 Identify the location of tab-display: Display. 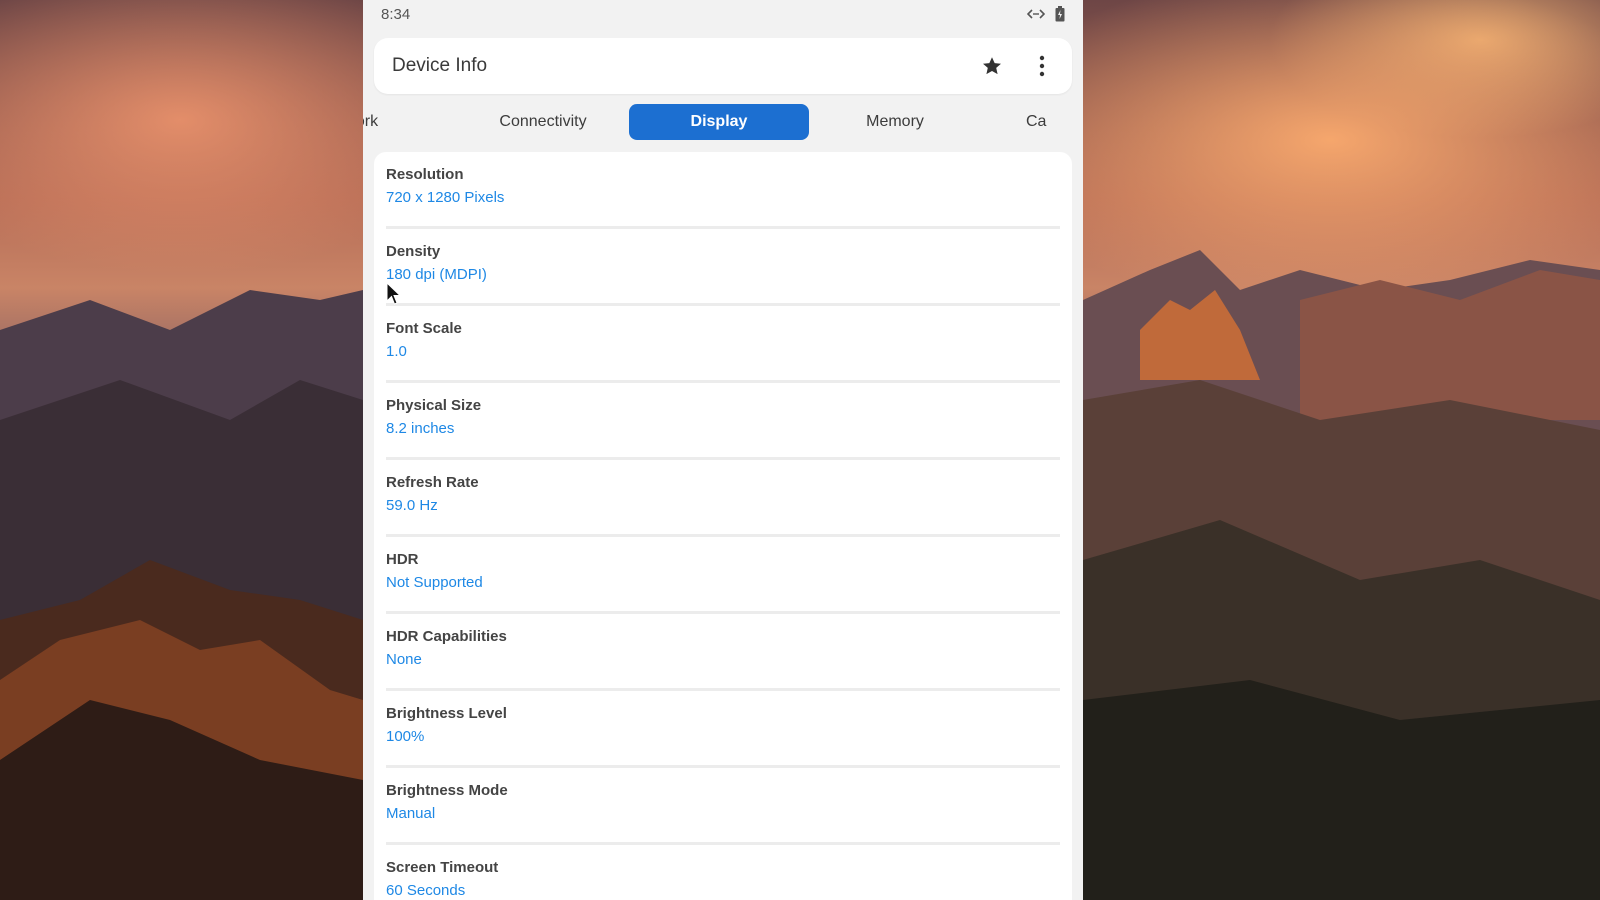
(719, 122).